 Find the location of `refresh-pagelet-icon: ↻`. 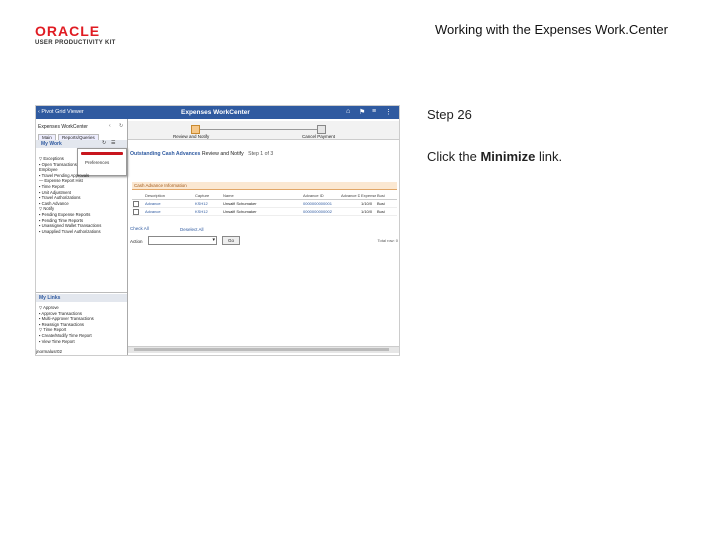

refresh-pagelet-icon: ↻ is located at coordinates (104, 143).